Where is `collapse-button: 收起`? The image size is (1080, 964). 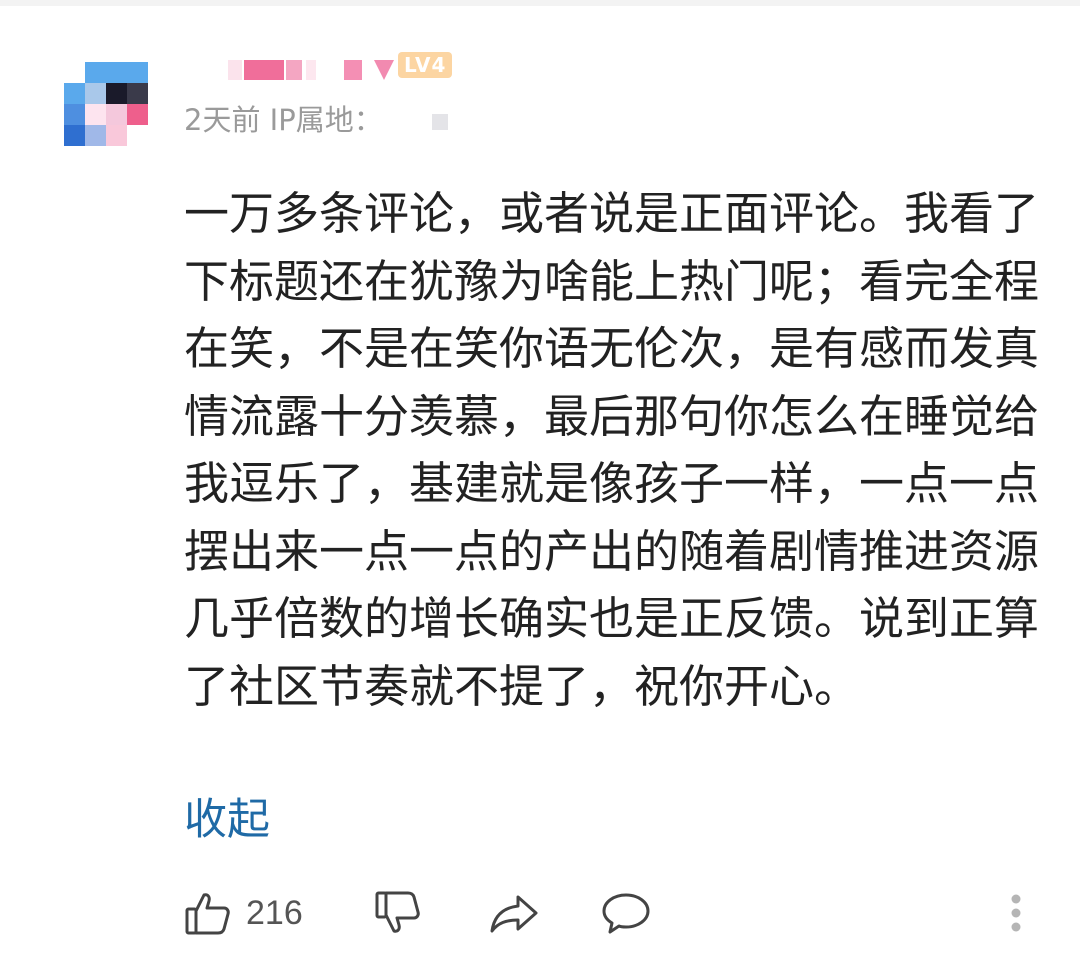 collapse-button: 收起 is located at coordinates (227, 820).